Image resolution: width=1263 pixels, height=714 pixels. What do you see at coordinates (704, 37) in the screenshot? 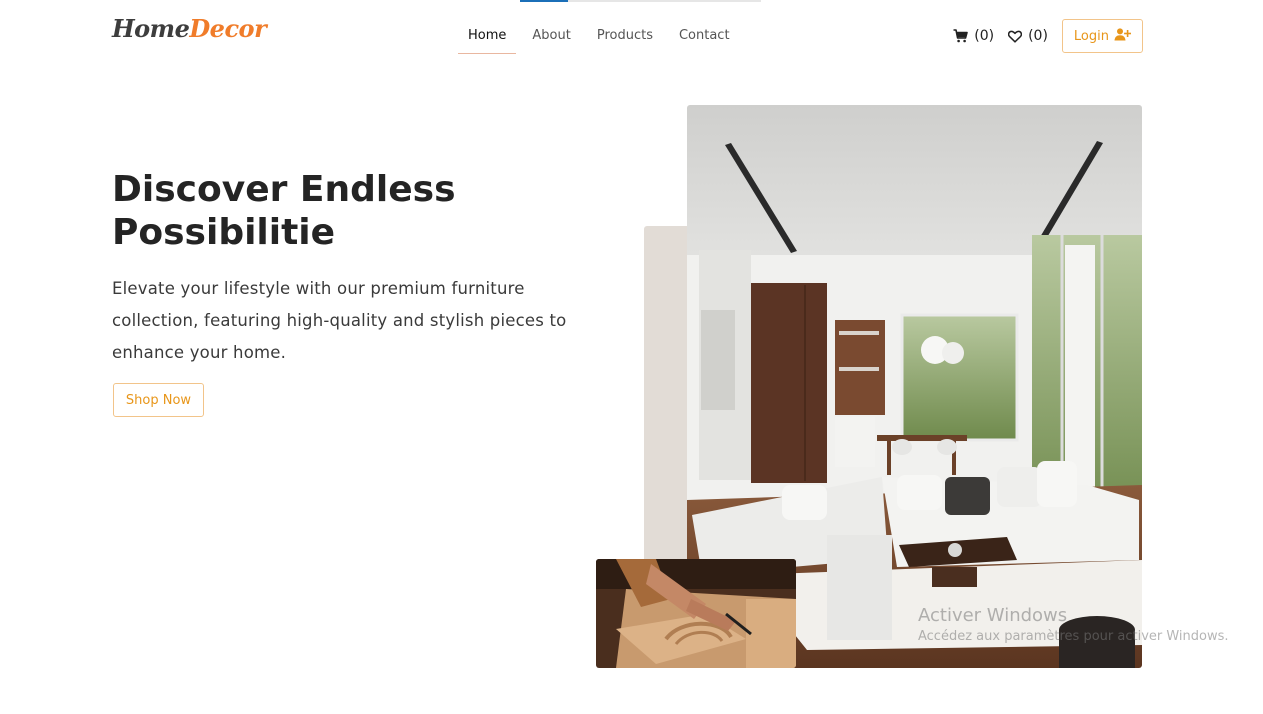
I see `nav-contact: Contact` at bounding box center [704, 37].